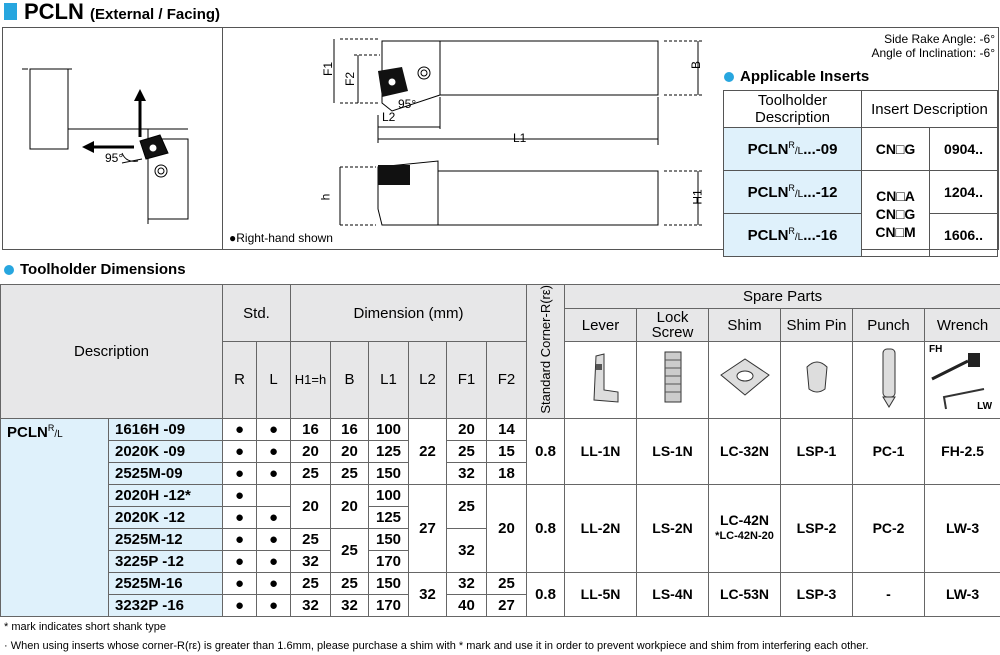  Describe the element at coordinates (85, 627) in the screenshot. I see `note-short-shank: * mark indicates short shank type` at that location.